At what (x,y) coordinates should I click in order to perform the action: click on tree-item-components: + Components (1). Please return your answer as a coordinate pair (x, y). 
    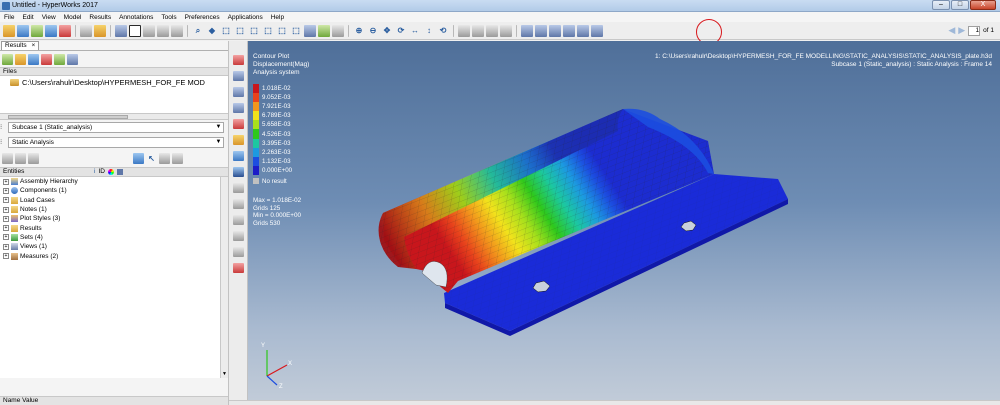
    Looking at the image, I should click on (114, 190).